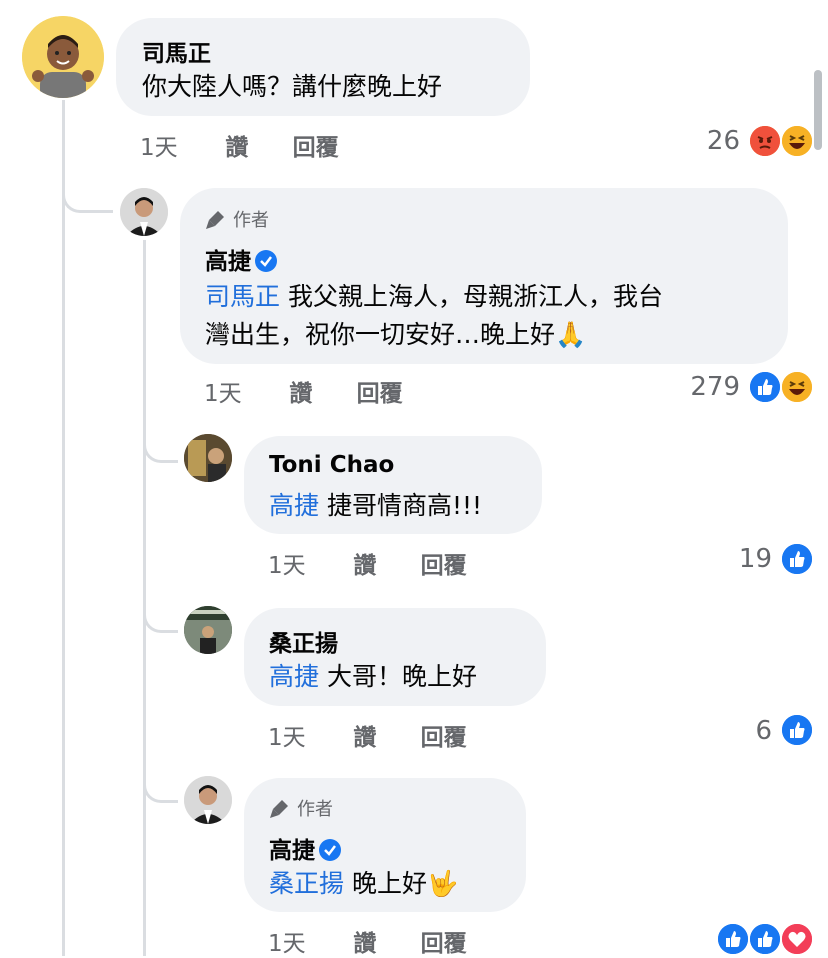 This screenshot has height=958, width=828. What do you see at coordinates (755, 559) in the screenshot?
I see `reaction-count: 19` at bounding box center [755, 559].